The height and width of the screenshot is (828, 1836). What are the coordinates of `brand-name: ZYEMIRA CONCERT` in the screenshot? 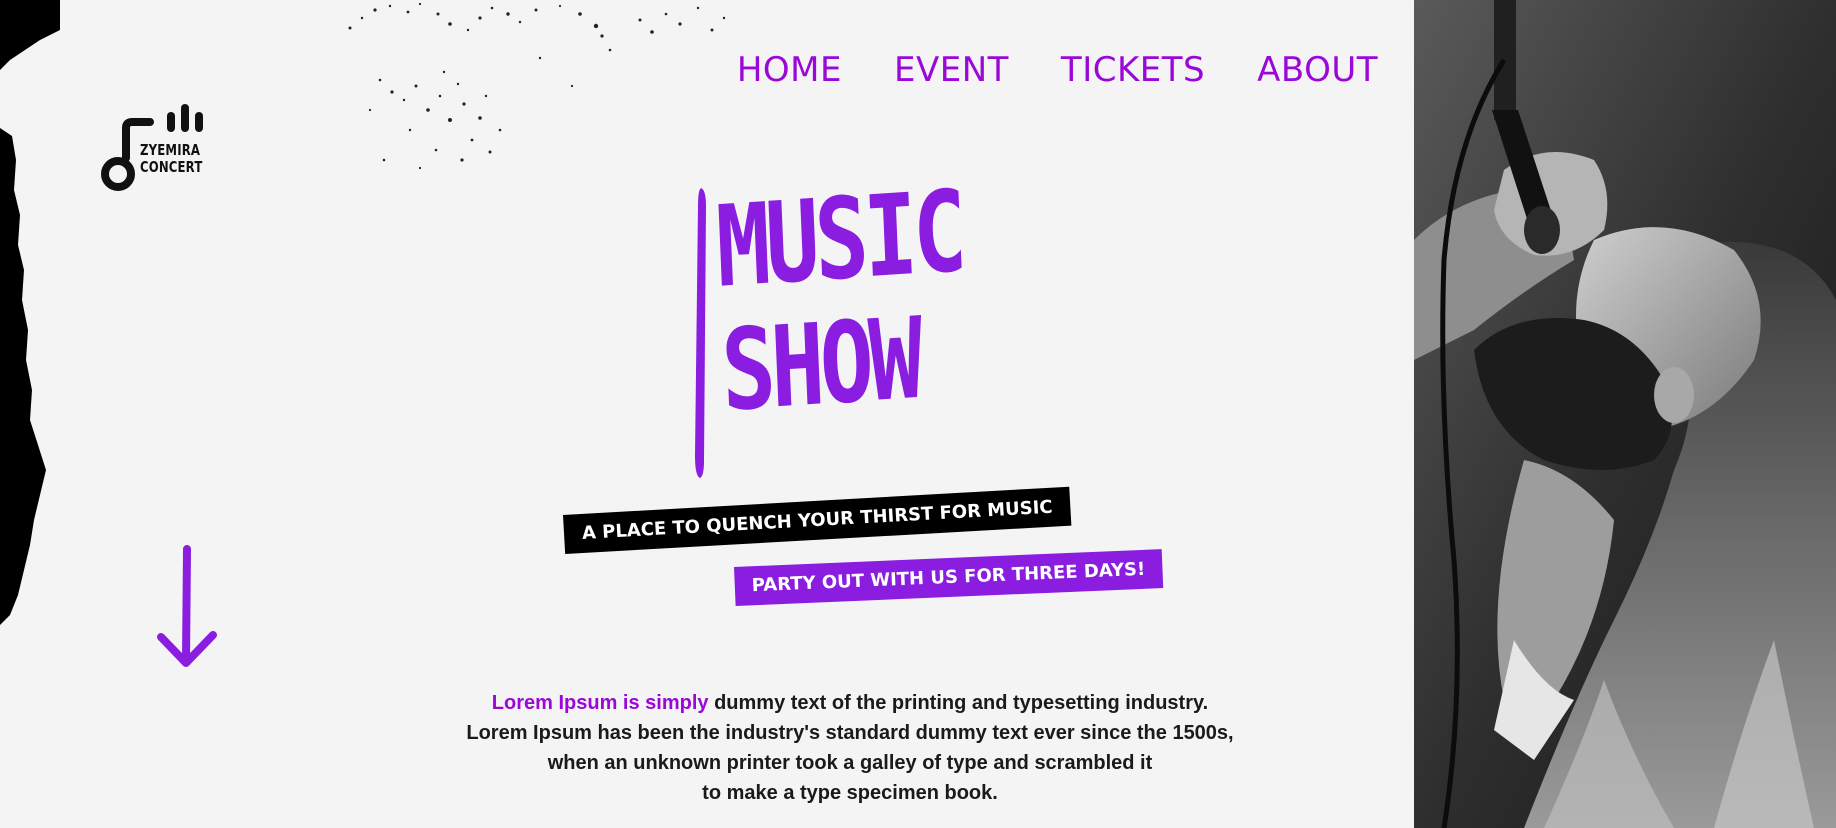 It's located at (171, 159).